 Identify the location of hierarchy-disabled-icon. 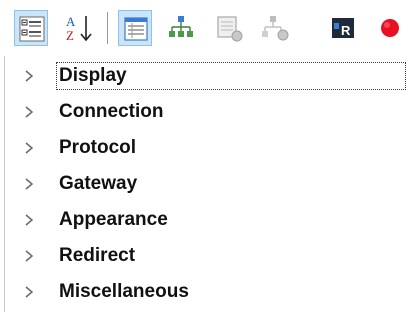
(275, 28).